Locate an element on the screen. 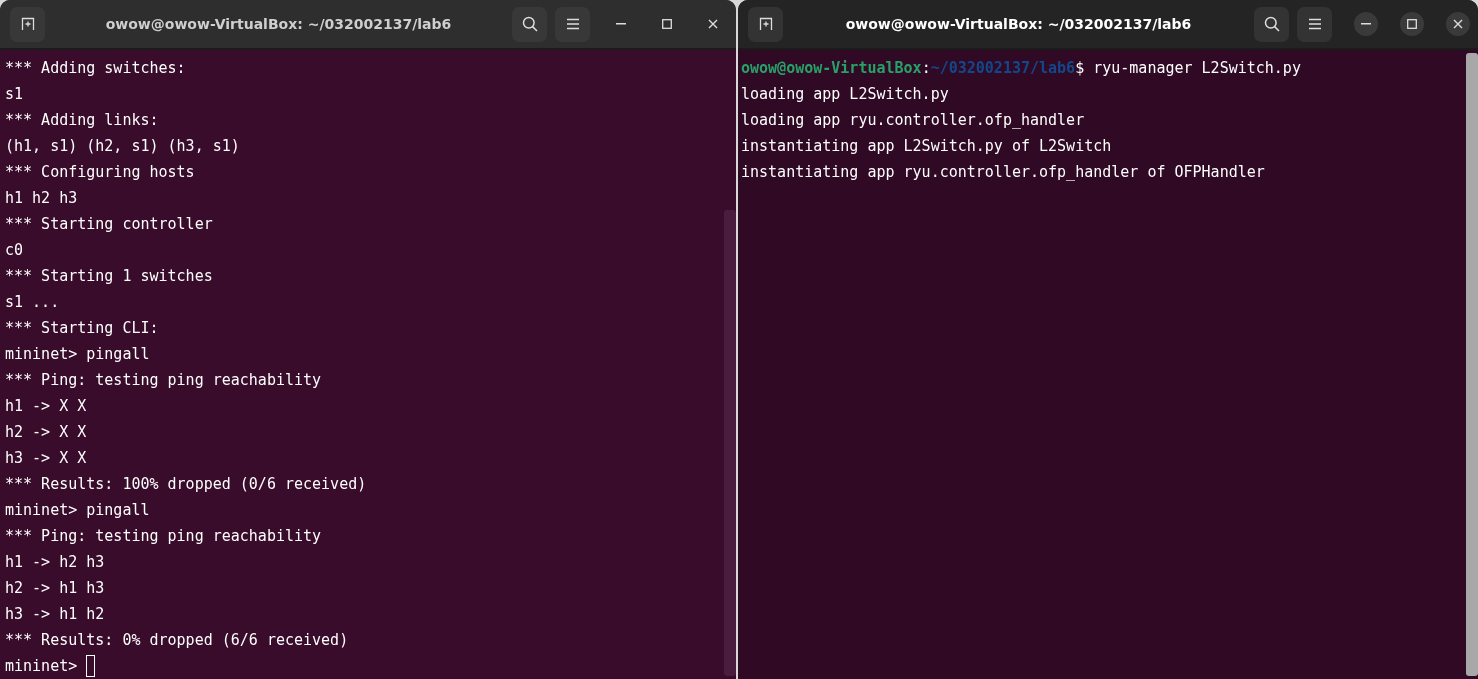 This screenshot has height=679, width=1478. close-button is located at coordinates (1458, 24).